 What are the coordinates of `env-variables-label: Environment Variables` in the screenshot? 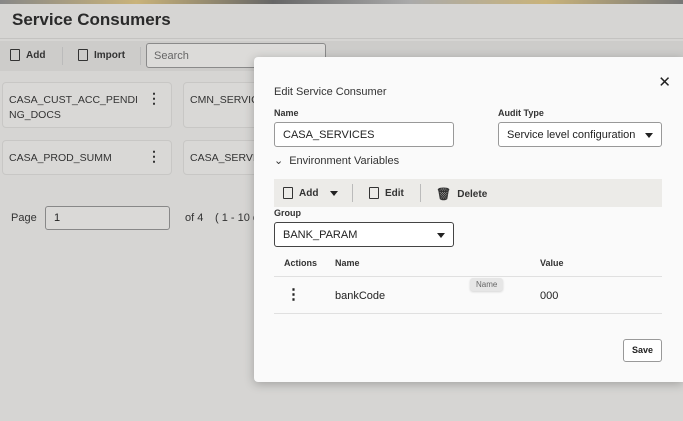 It's located at (344, 161).